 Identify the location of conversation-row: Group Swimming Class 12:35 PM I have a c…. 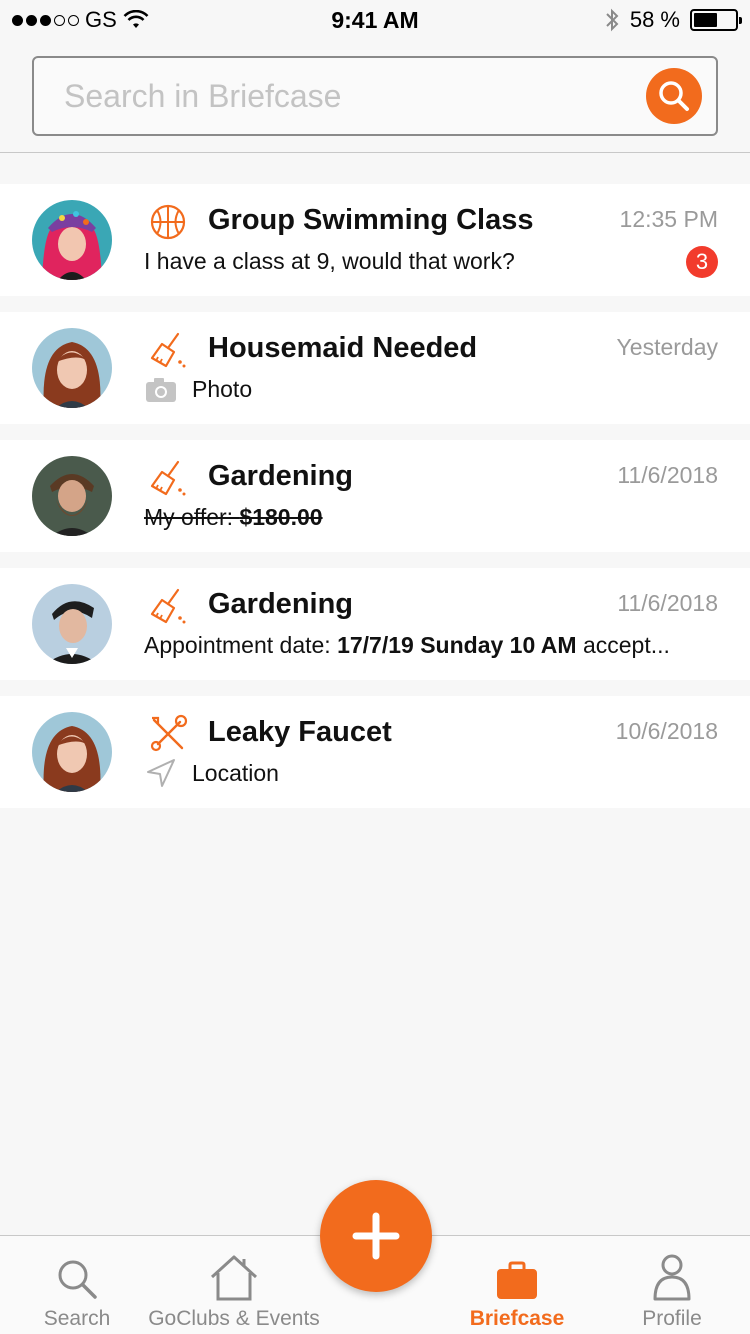
(375, 240).